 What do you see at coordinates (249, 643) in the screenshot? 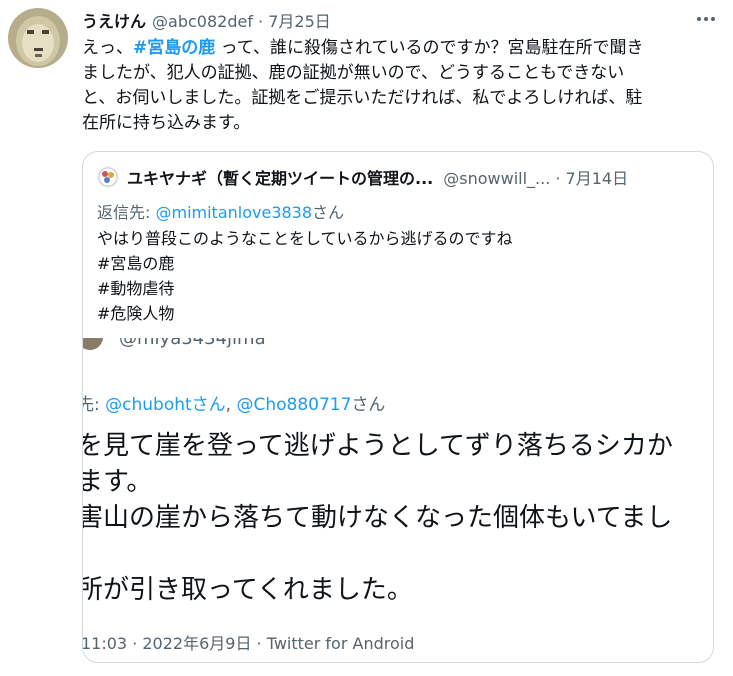
I see `screenshot-footer: 11:03 · 2022年6月9日 · Twitter for Android` at bounding box center [249, 643].